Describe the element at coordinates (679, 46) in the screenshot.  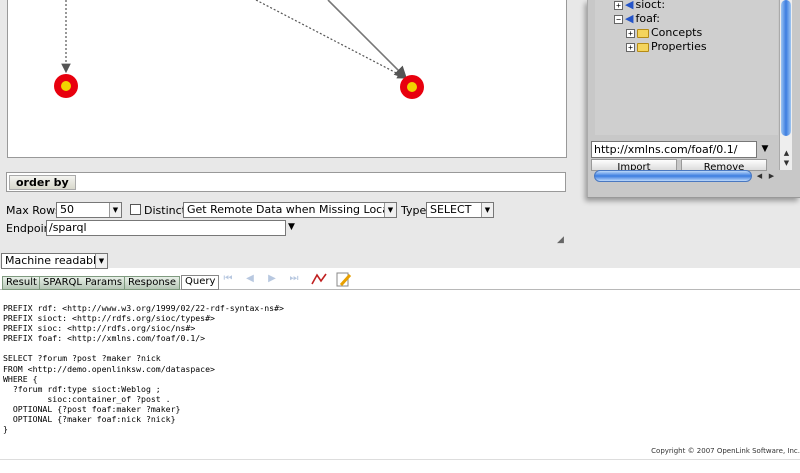
I see `tree-item-label: Properties` at that location.